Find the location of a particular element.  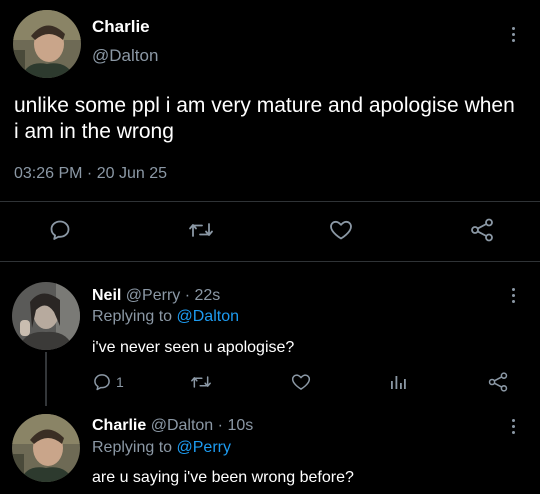

mention-link: @Perry is located at coordinates (204, 447).